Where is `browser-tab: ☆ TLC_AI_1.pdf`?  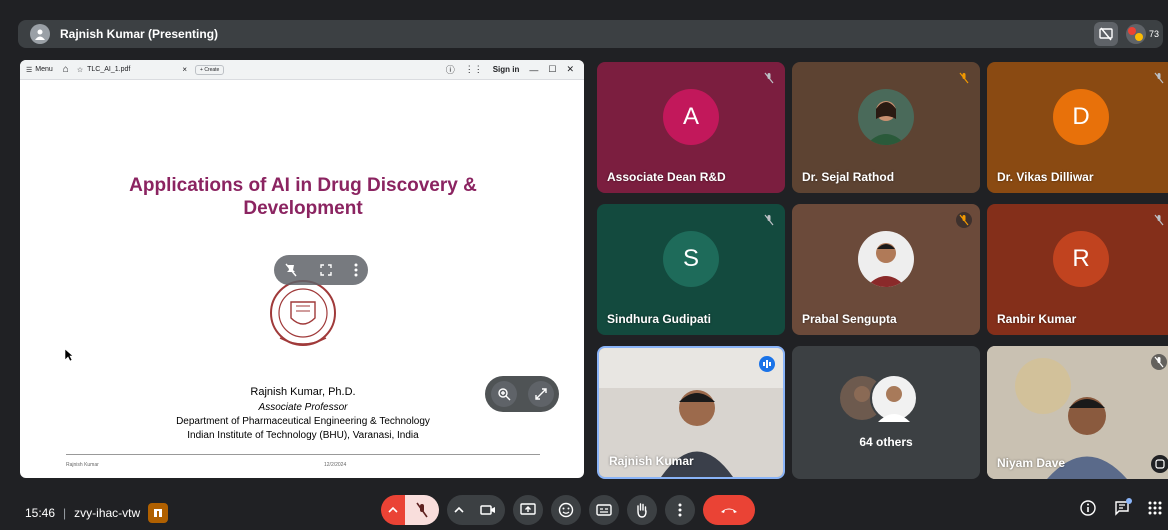 browser-tab: ☆ TLC_AI_1.pdf is located at coordinates (103, 70).